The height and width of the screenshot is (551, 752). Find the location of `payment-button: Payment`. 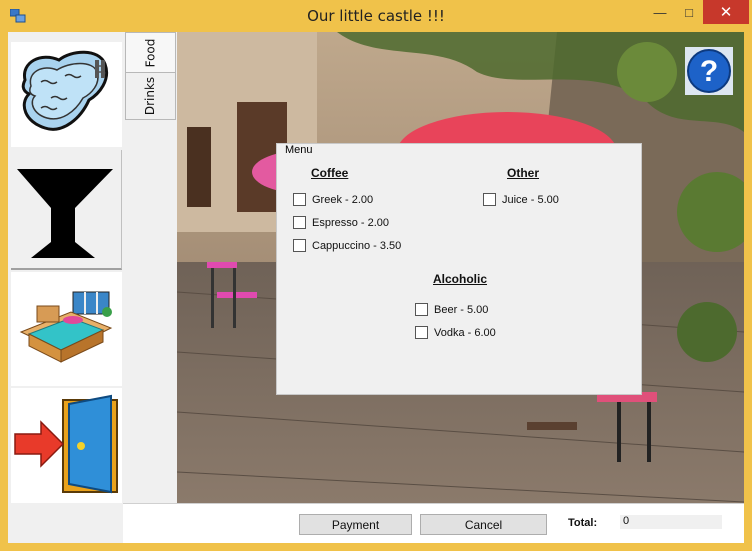

payment-button: Payment is located at coordinates (355, 524).